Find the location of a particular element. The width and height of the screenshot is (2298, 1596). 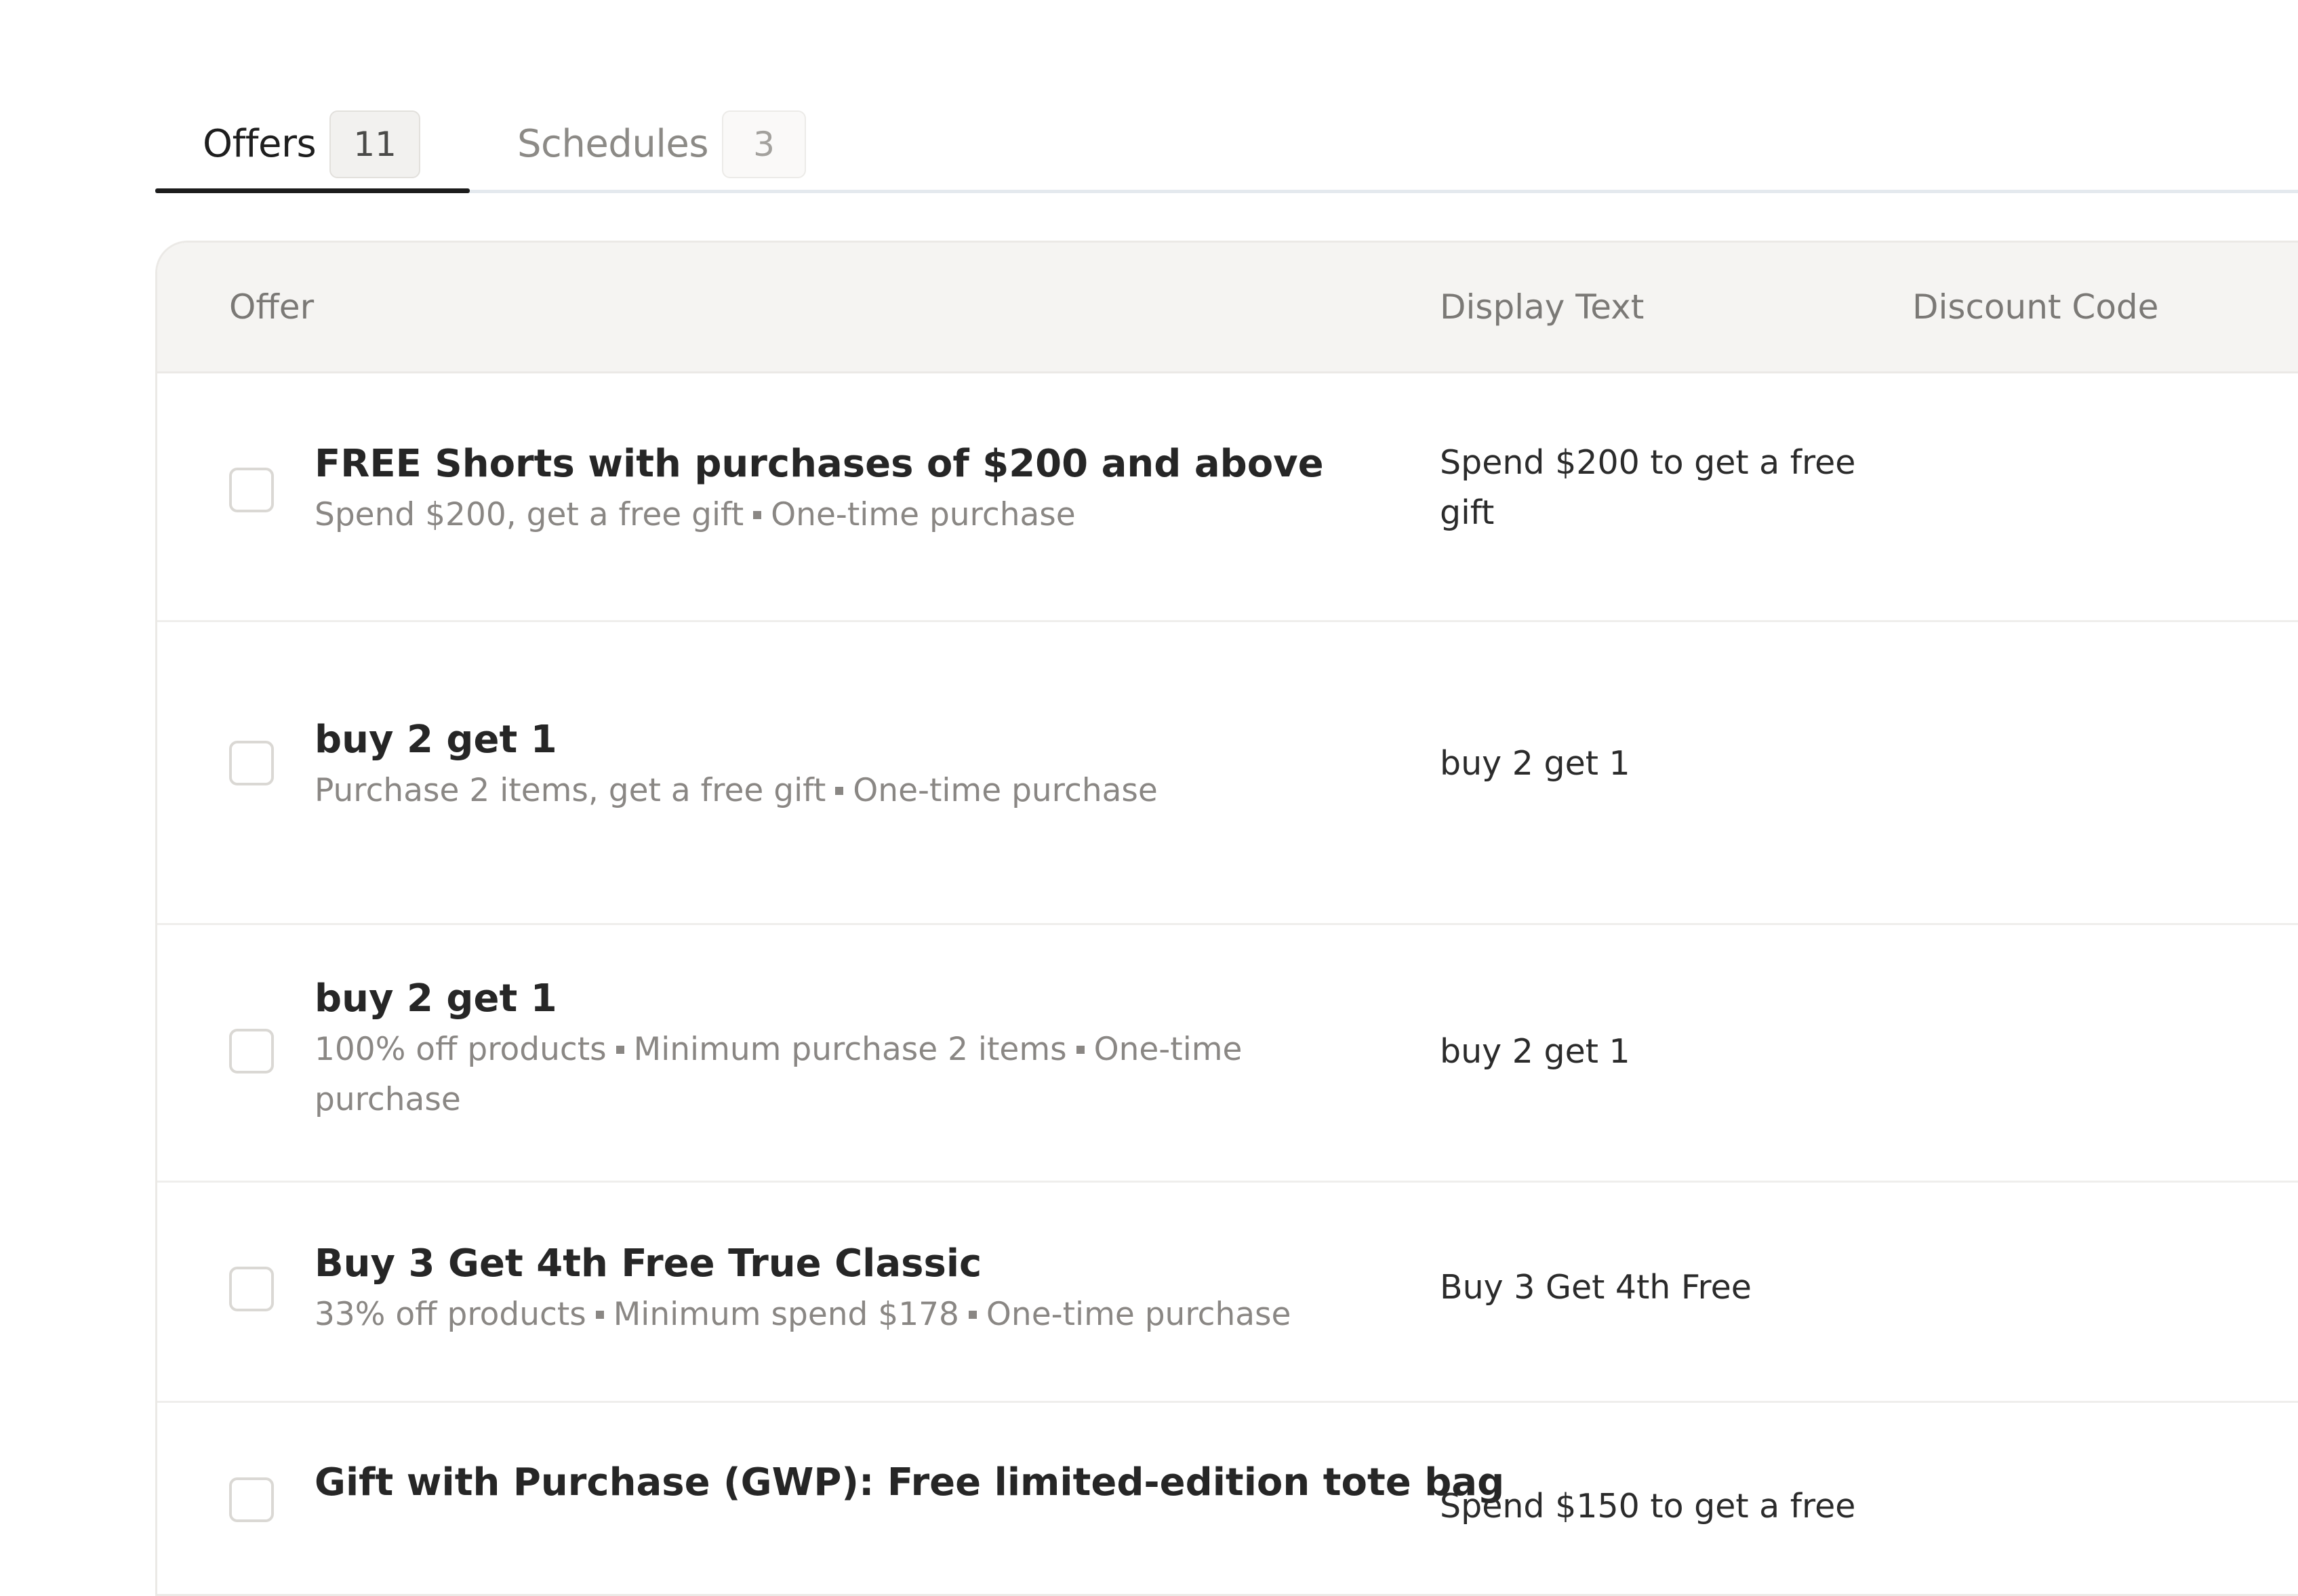

tab-offers: Offers 11 is located at coordinates (312, 144).